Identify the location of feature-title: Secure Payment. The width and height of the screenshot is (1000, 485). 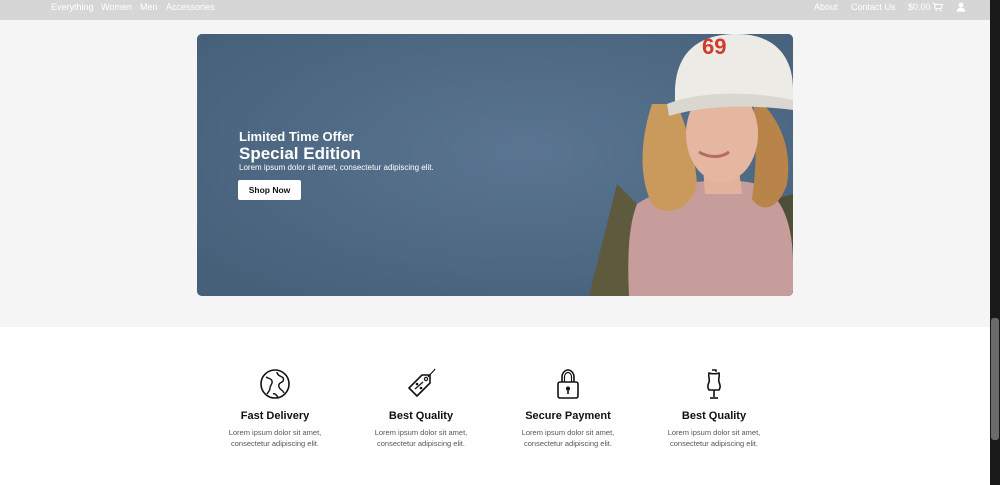
(568, 416).